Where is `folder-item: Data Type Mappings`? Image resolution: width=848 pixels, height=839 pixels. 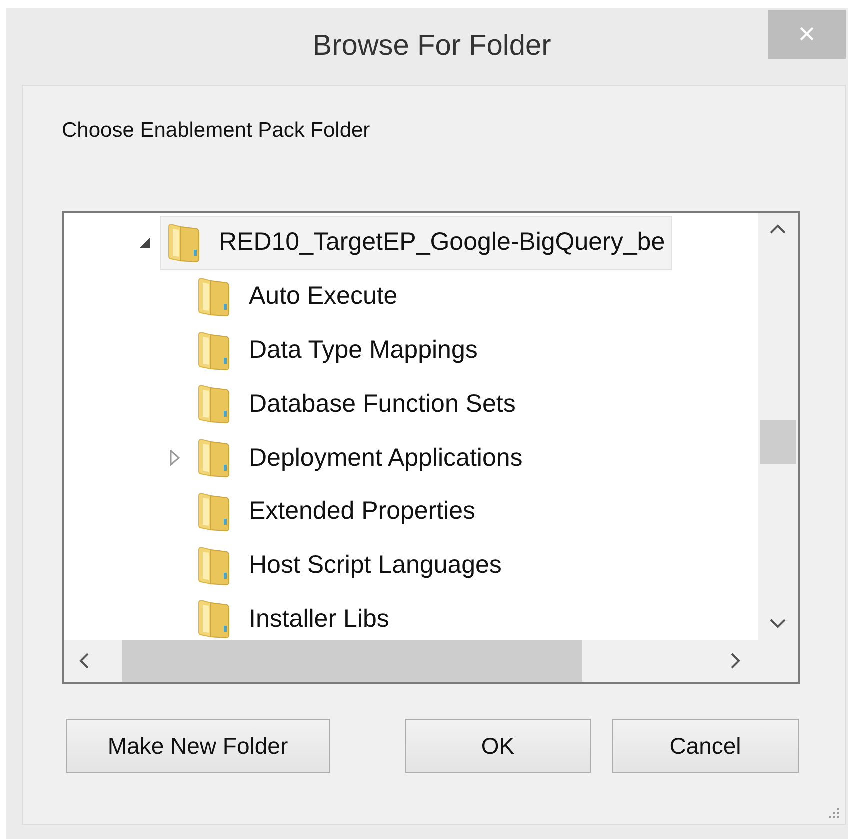
folder-item: Data Type Mappings is located at coordinates (337, 351).